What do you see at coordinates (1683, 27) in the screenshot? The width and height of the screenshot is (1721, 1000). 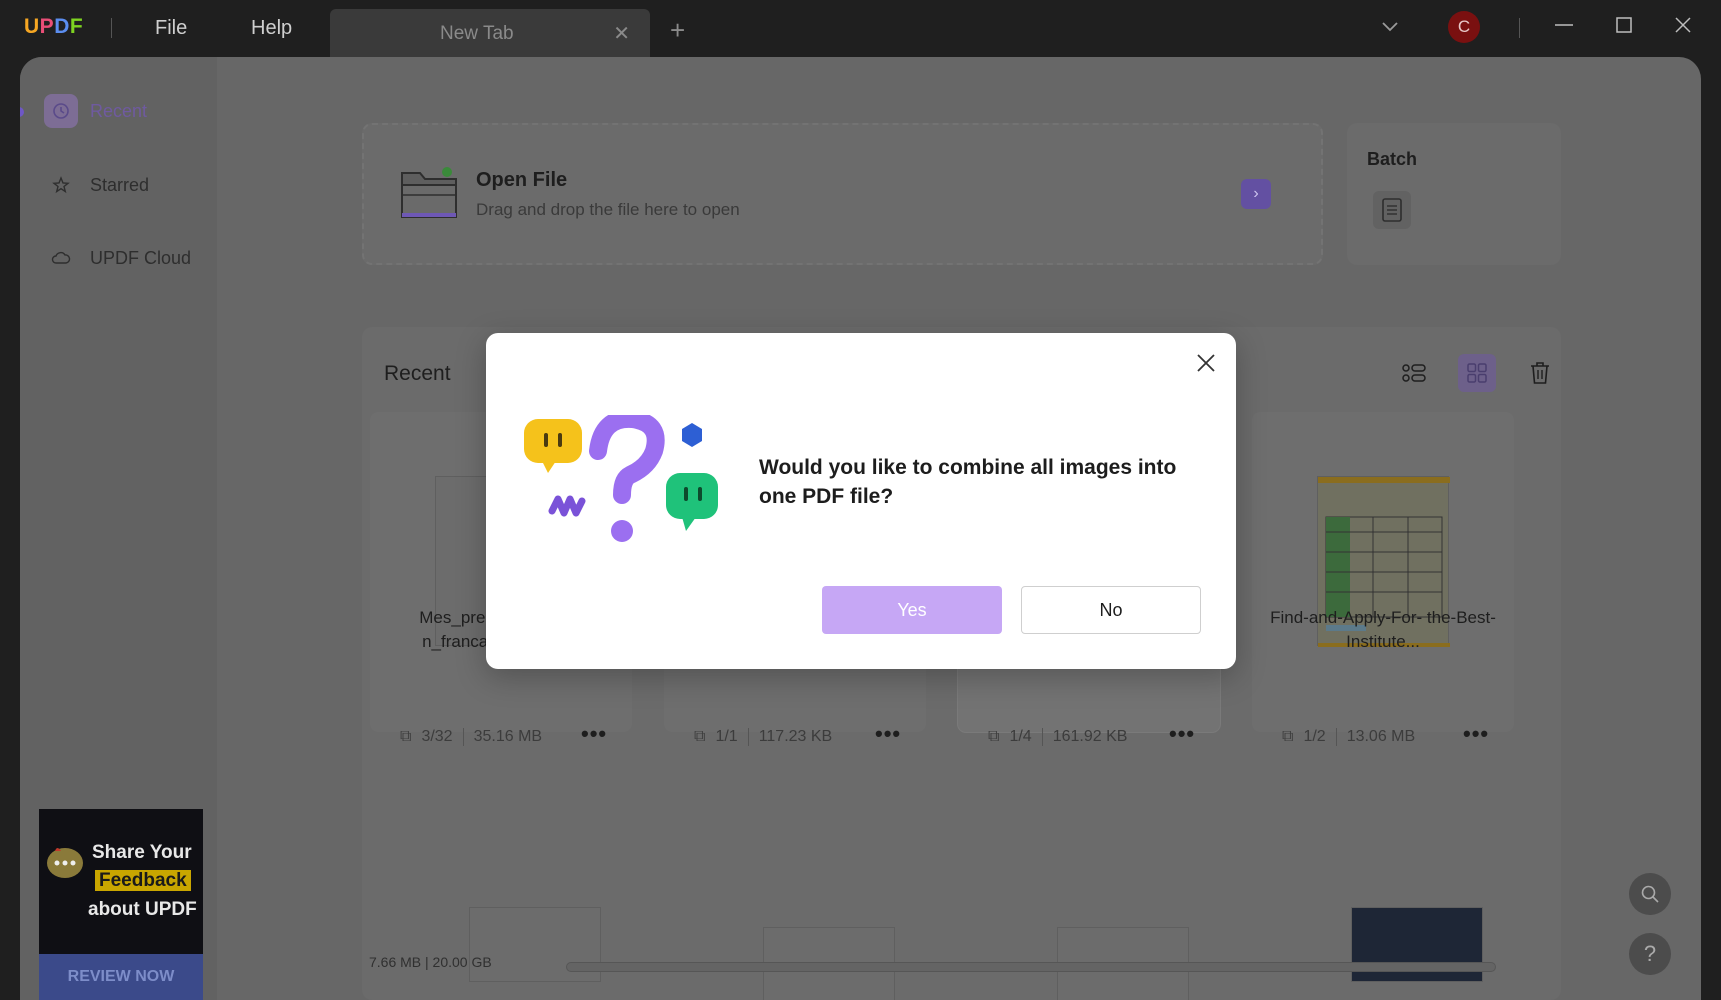 I see `close-window-icon` at bounding box center [1683, 27].